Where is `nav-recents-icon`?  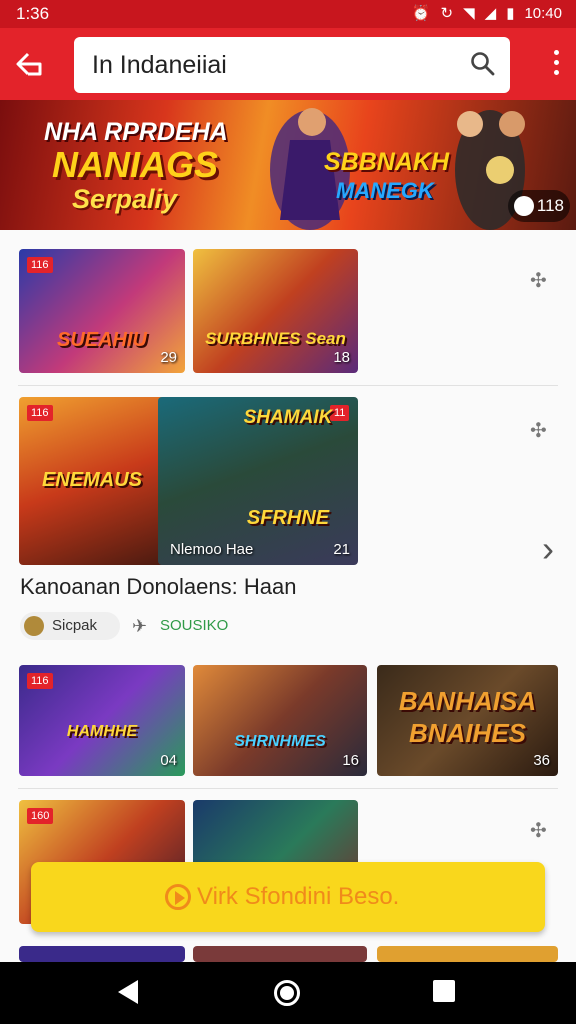
nav-recents-icon is located at coordinates (444, 991).